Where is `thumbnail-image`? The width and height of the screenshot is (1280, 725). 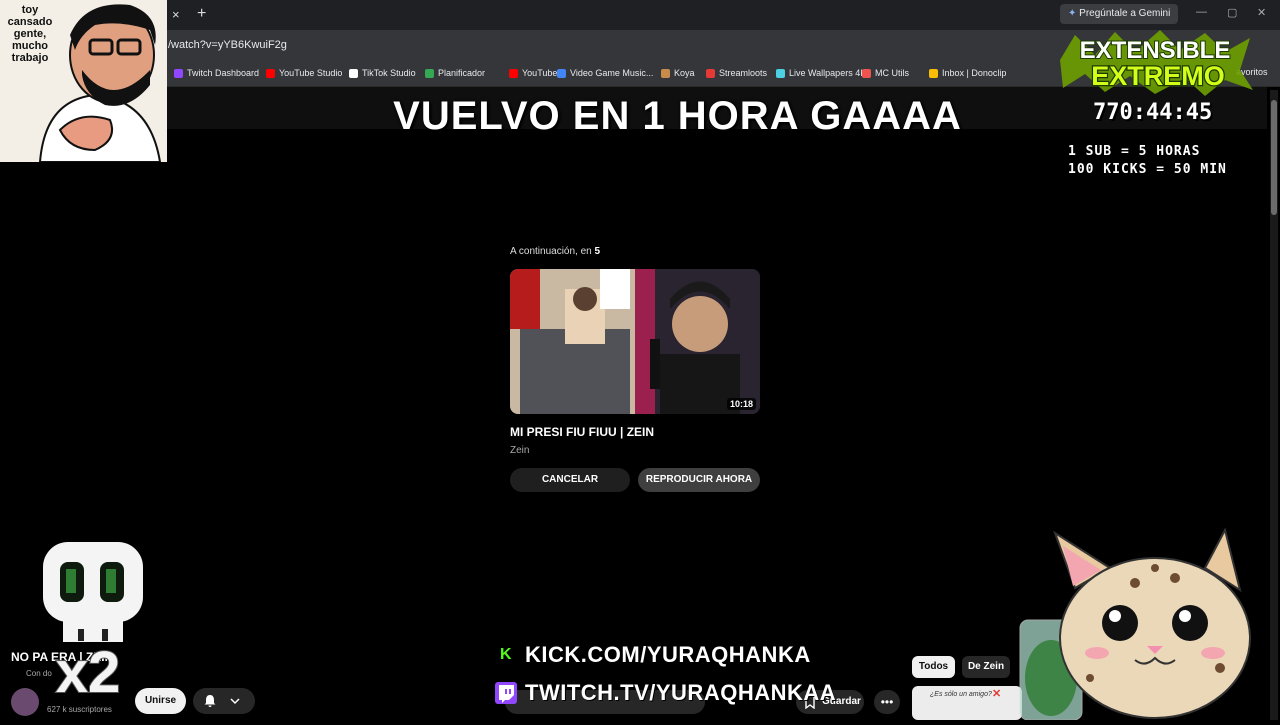 thumbnail-image is located at coordinates (635, 341).